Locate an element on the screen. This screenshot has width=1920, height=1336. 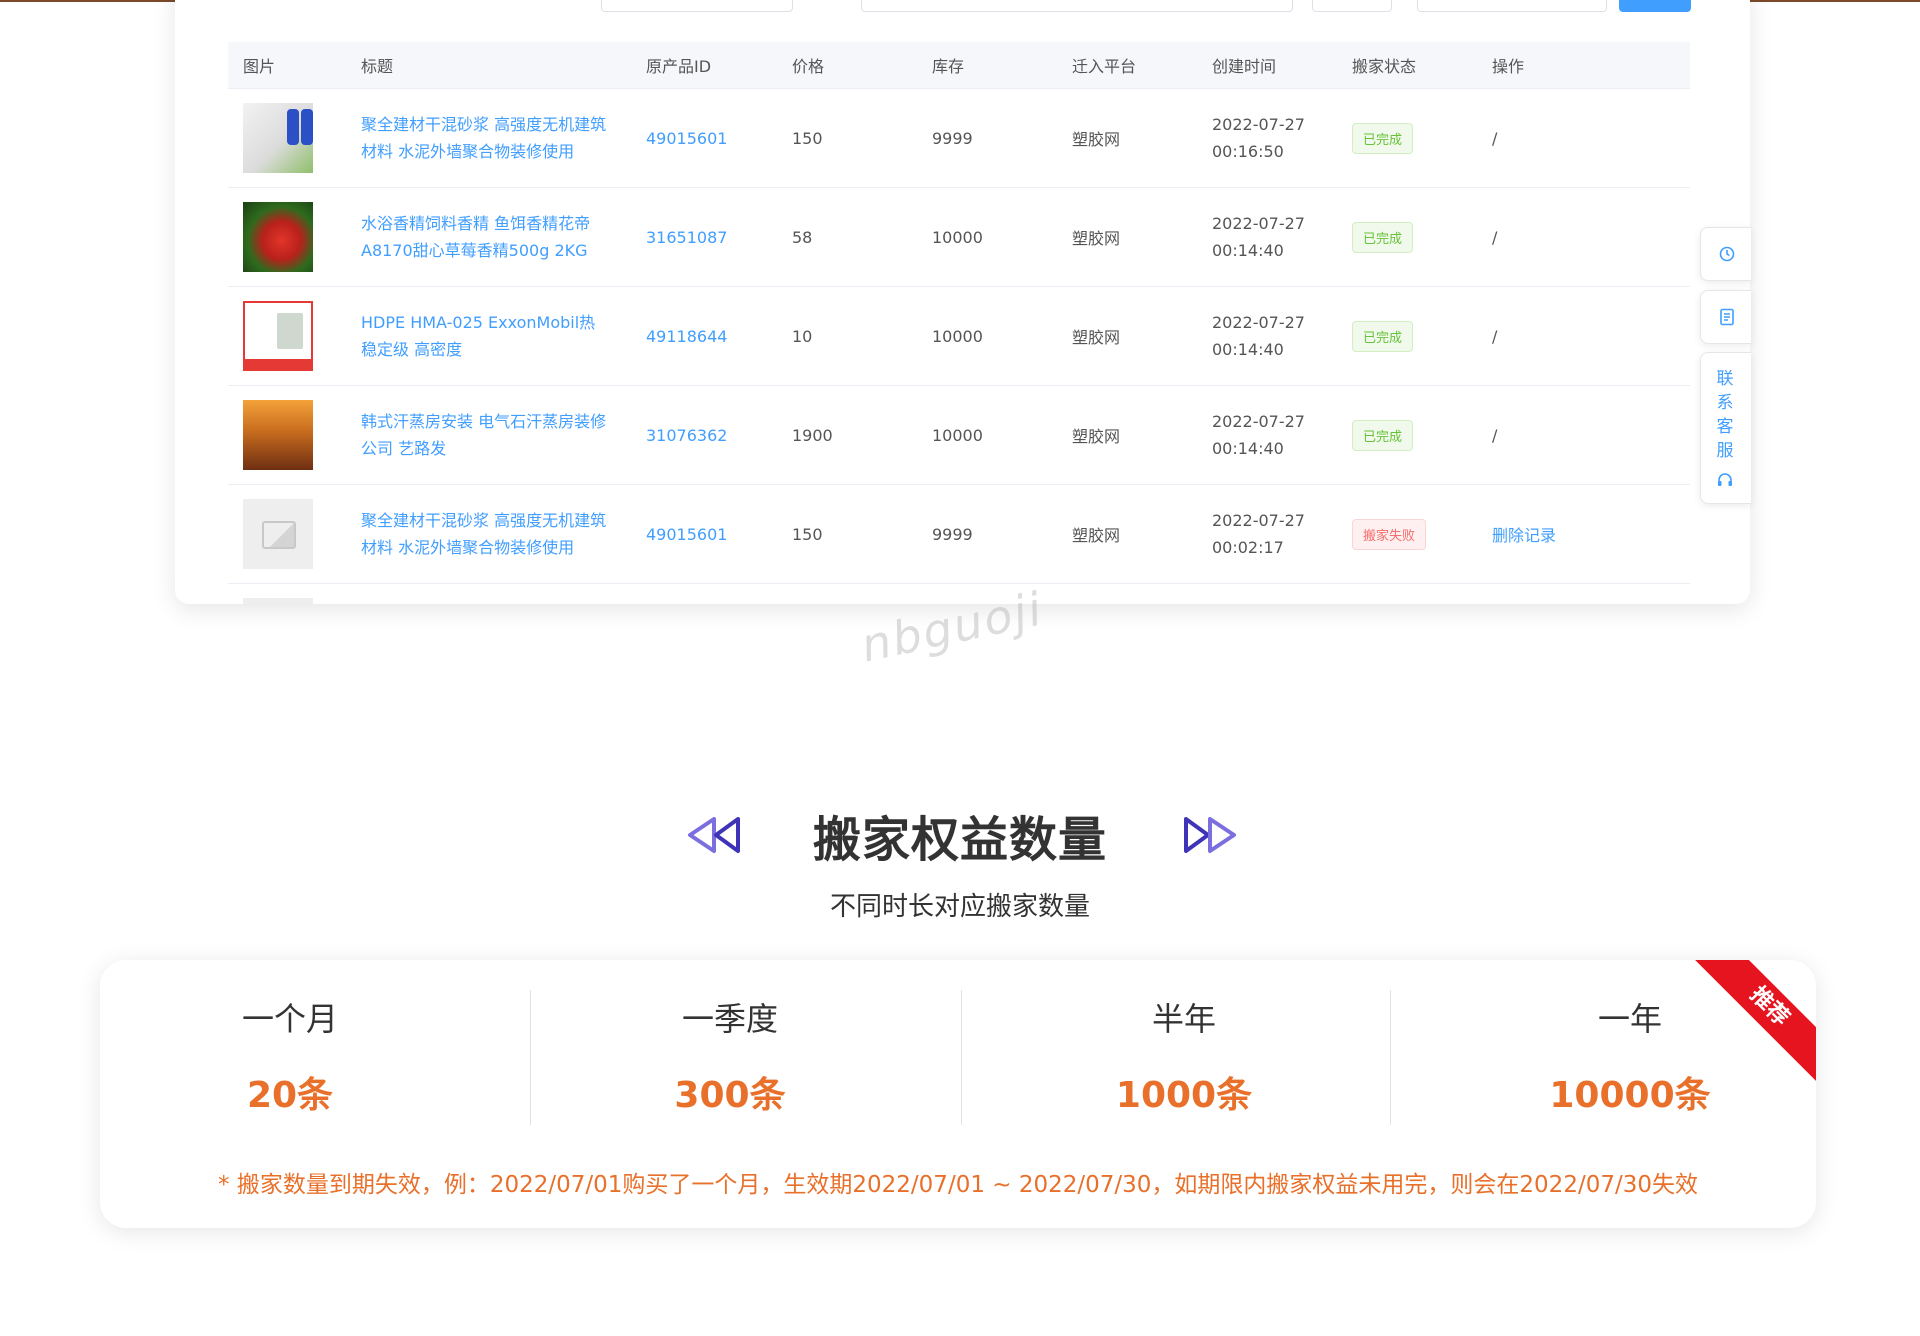
customer-service-label: 联 系 客 服 is located at coordinates (1725, 415).